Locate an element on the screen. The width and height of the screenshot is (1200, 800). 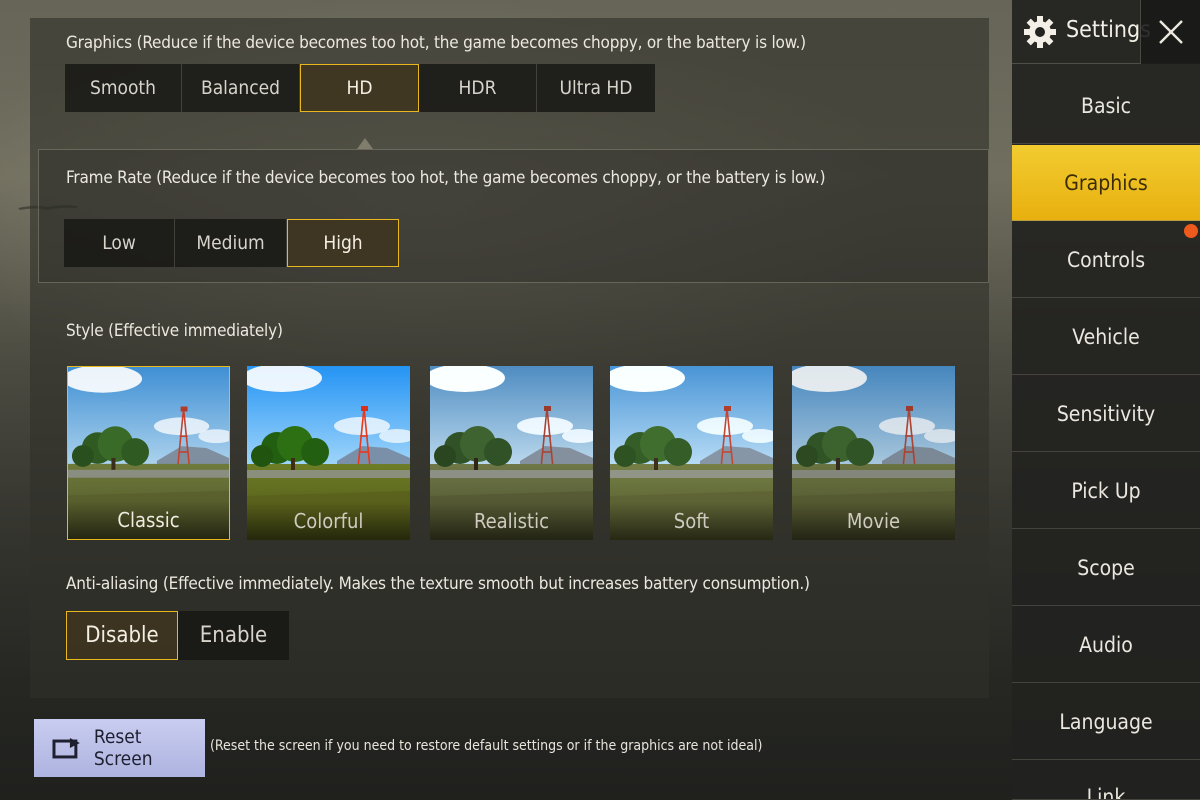
style-caption-soft: Soft is located at coordinates (691, 521).